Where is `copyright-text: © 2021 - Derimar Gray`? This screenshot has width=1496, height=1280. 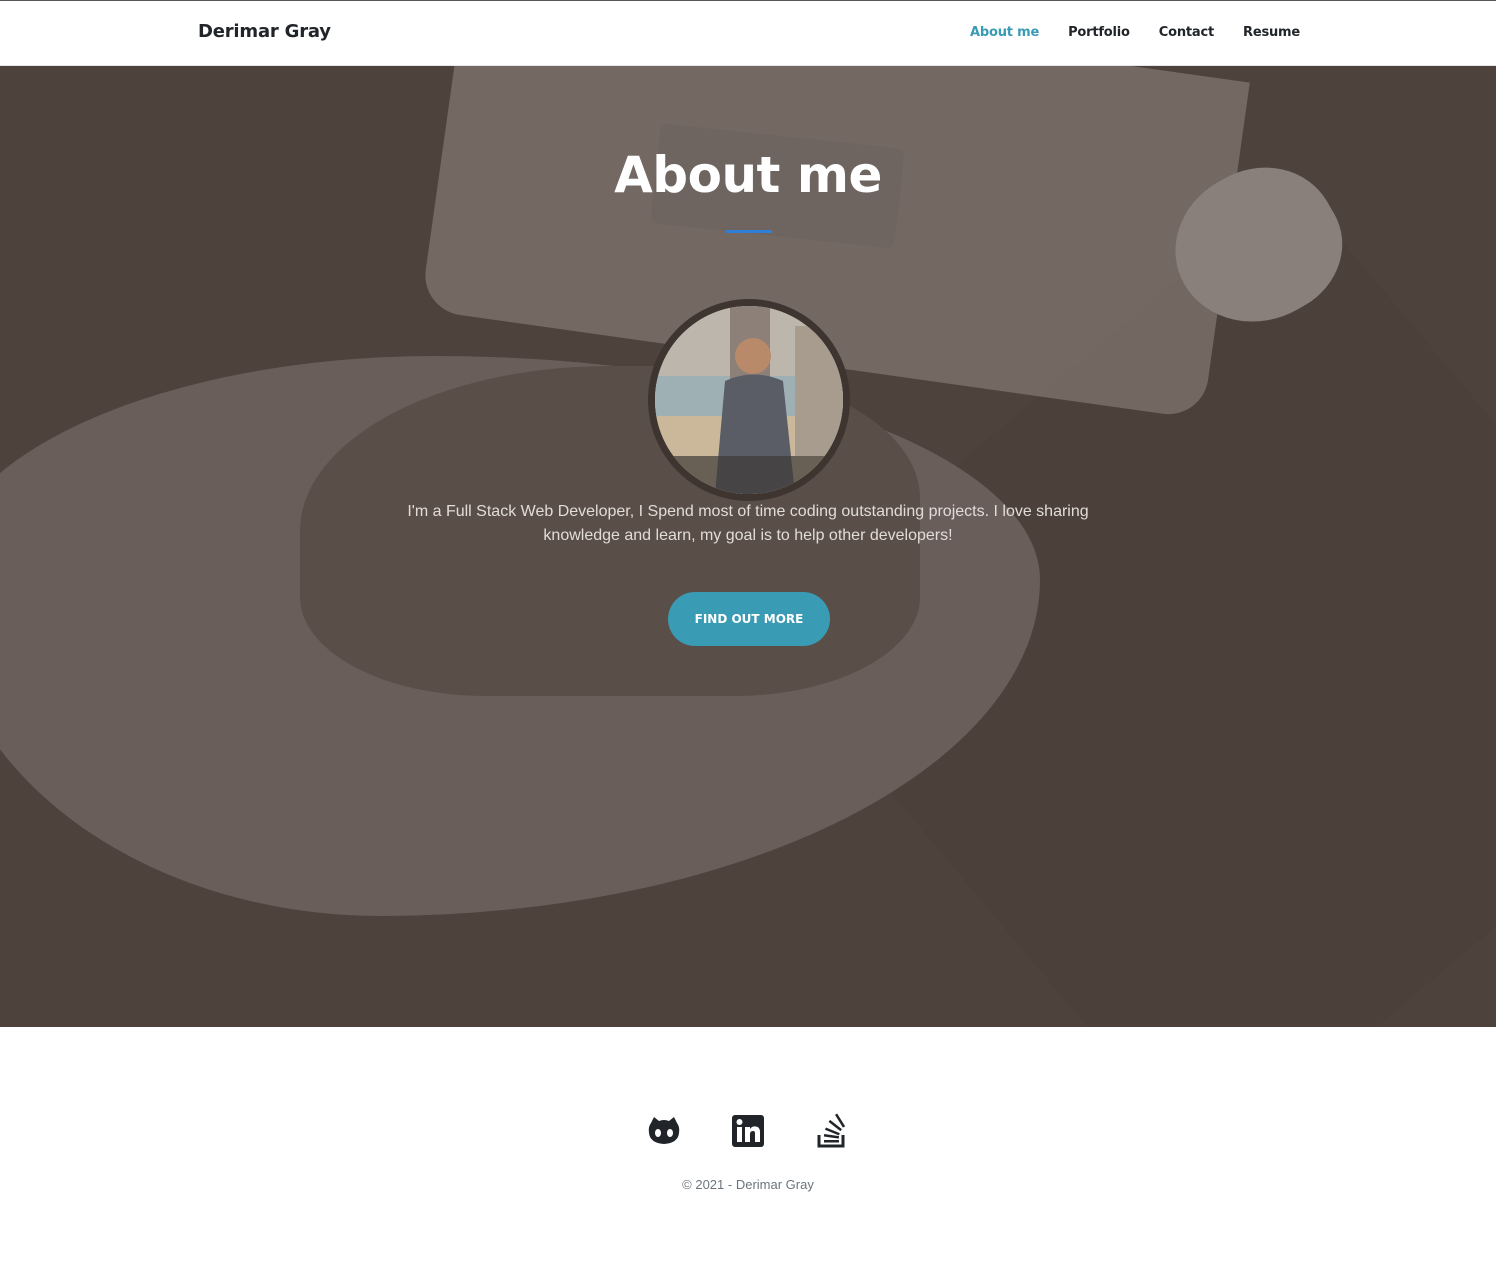 copyright-text: © 2021 - Derimar Gray is located at coordinates (748, 1184).